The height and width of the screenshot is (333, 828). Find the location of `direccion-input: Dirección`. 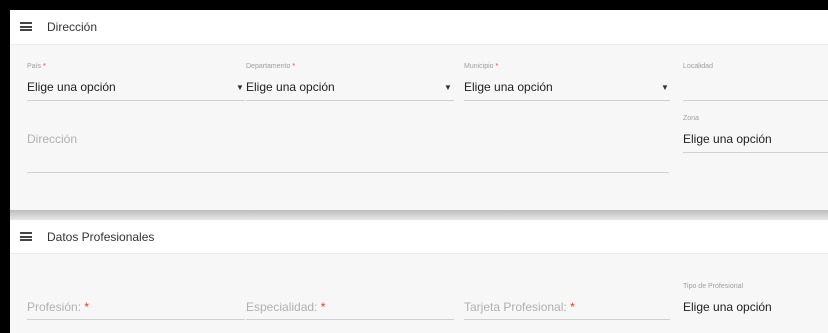

direccion-input: Dirección is located at coordinates (348, 152).